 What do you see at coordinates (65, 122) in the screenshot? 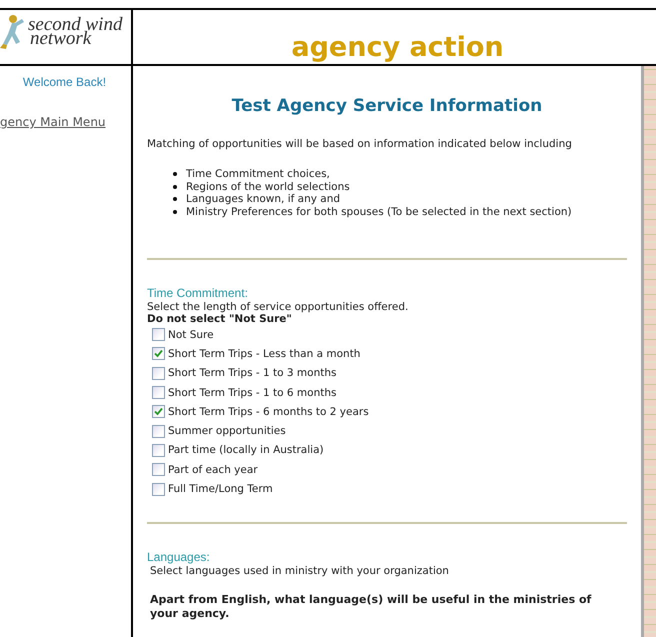
I see `menu-link: gency Main Menu` at bounding box center [65, 122].